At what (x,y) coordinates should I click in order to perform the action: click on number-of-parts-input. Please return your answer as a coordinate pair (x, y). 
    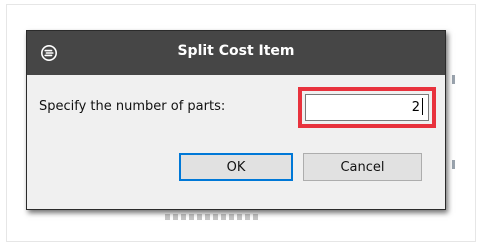
    Looking at the image, I should click on (367, 107).